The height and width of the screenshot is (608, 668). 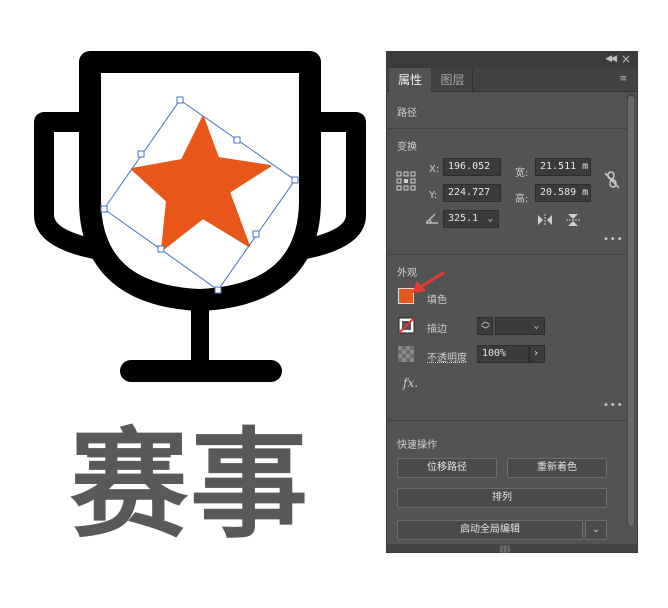 I want to click on stroke-weight-input: ⌄, so click(x=520, y=326).